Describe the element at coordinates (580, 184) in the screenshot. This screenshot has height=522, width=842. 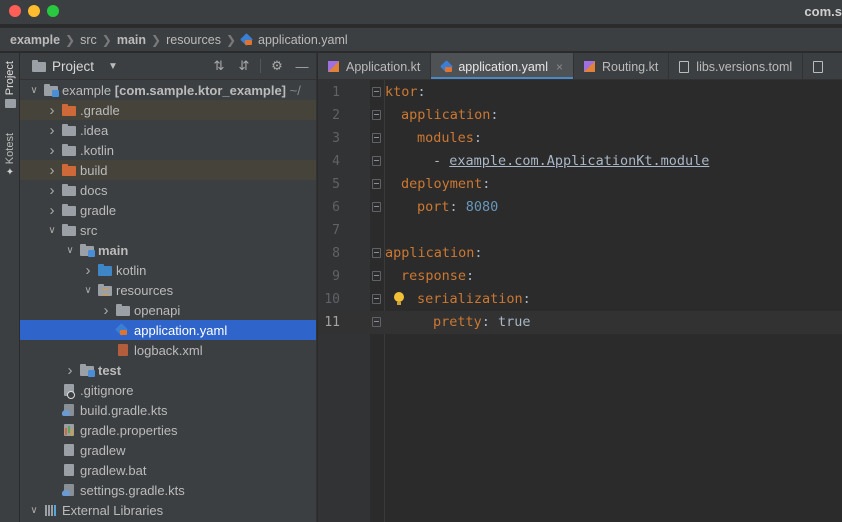
I see `code-line: 5 deployment:` at that location.